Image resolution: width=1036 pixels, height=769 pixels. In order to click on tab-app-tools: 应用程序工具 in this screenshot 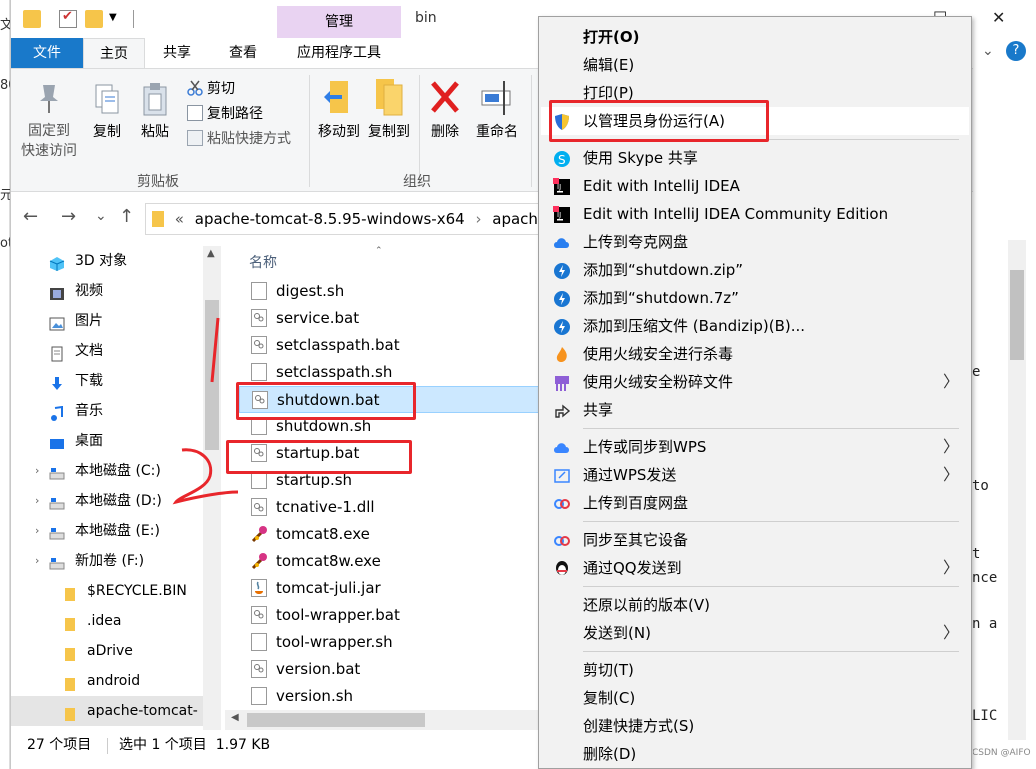, I will do `click(339, 53)`.